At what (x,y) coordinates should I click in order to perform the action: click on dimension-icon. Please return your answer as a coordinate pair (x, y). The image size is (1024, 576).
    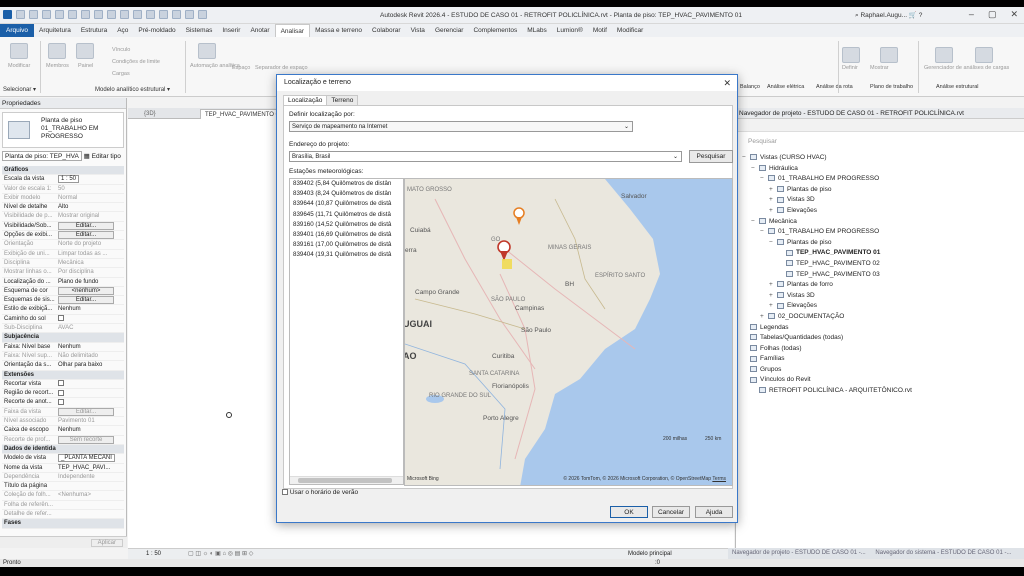
    Looking at the image, I should click on (111, 14).